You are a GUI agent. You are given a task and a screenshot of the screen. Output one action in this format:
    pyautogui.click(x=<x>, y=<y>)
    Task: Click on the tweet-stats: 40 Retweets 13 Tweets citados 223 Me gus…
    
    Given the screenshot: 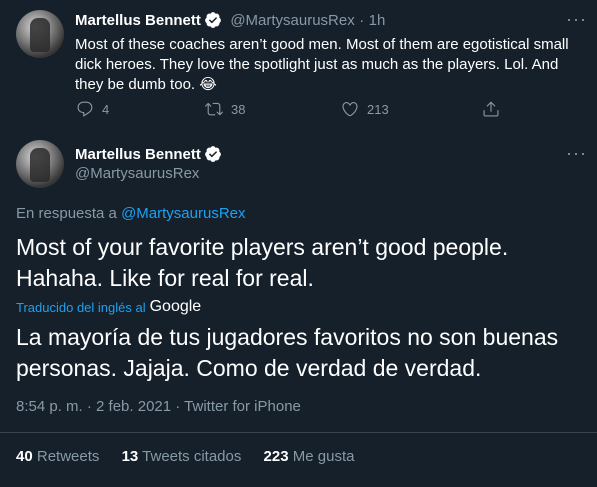 What is the action you would take?
    pyautogui.click(x=194, y=456)
    